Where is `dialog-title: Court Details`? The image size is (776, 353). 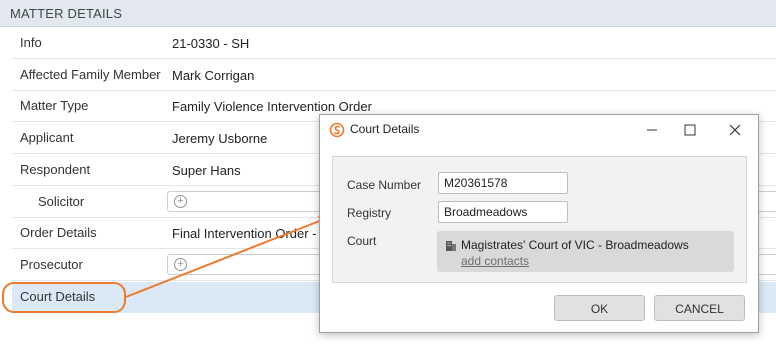
dialog-title: Court Details is located at coordinates (385, 129).